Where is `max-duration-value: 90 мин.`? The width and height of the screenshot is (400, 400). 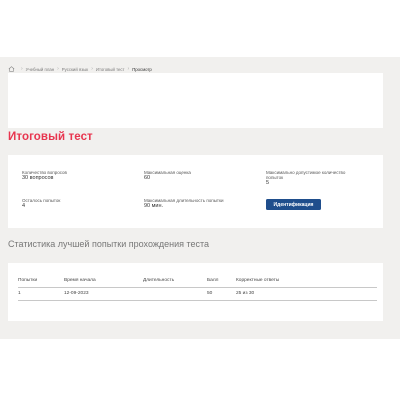
max-duration-value: 90 мин. is located at coordinates (154, 206).